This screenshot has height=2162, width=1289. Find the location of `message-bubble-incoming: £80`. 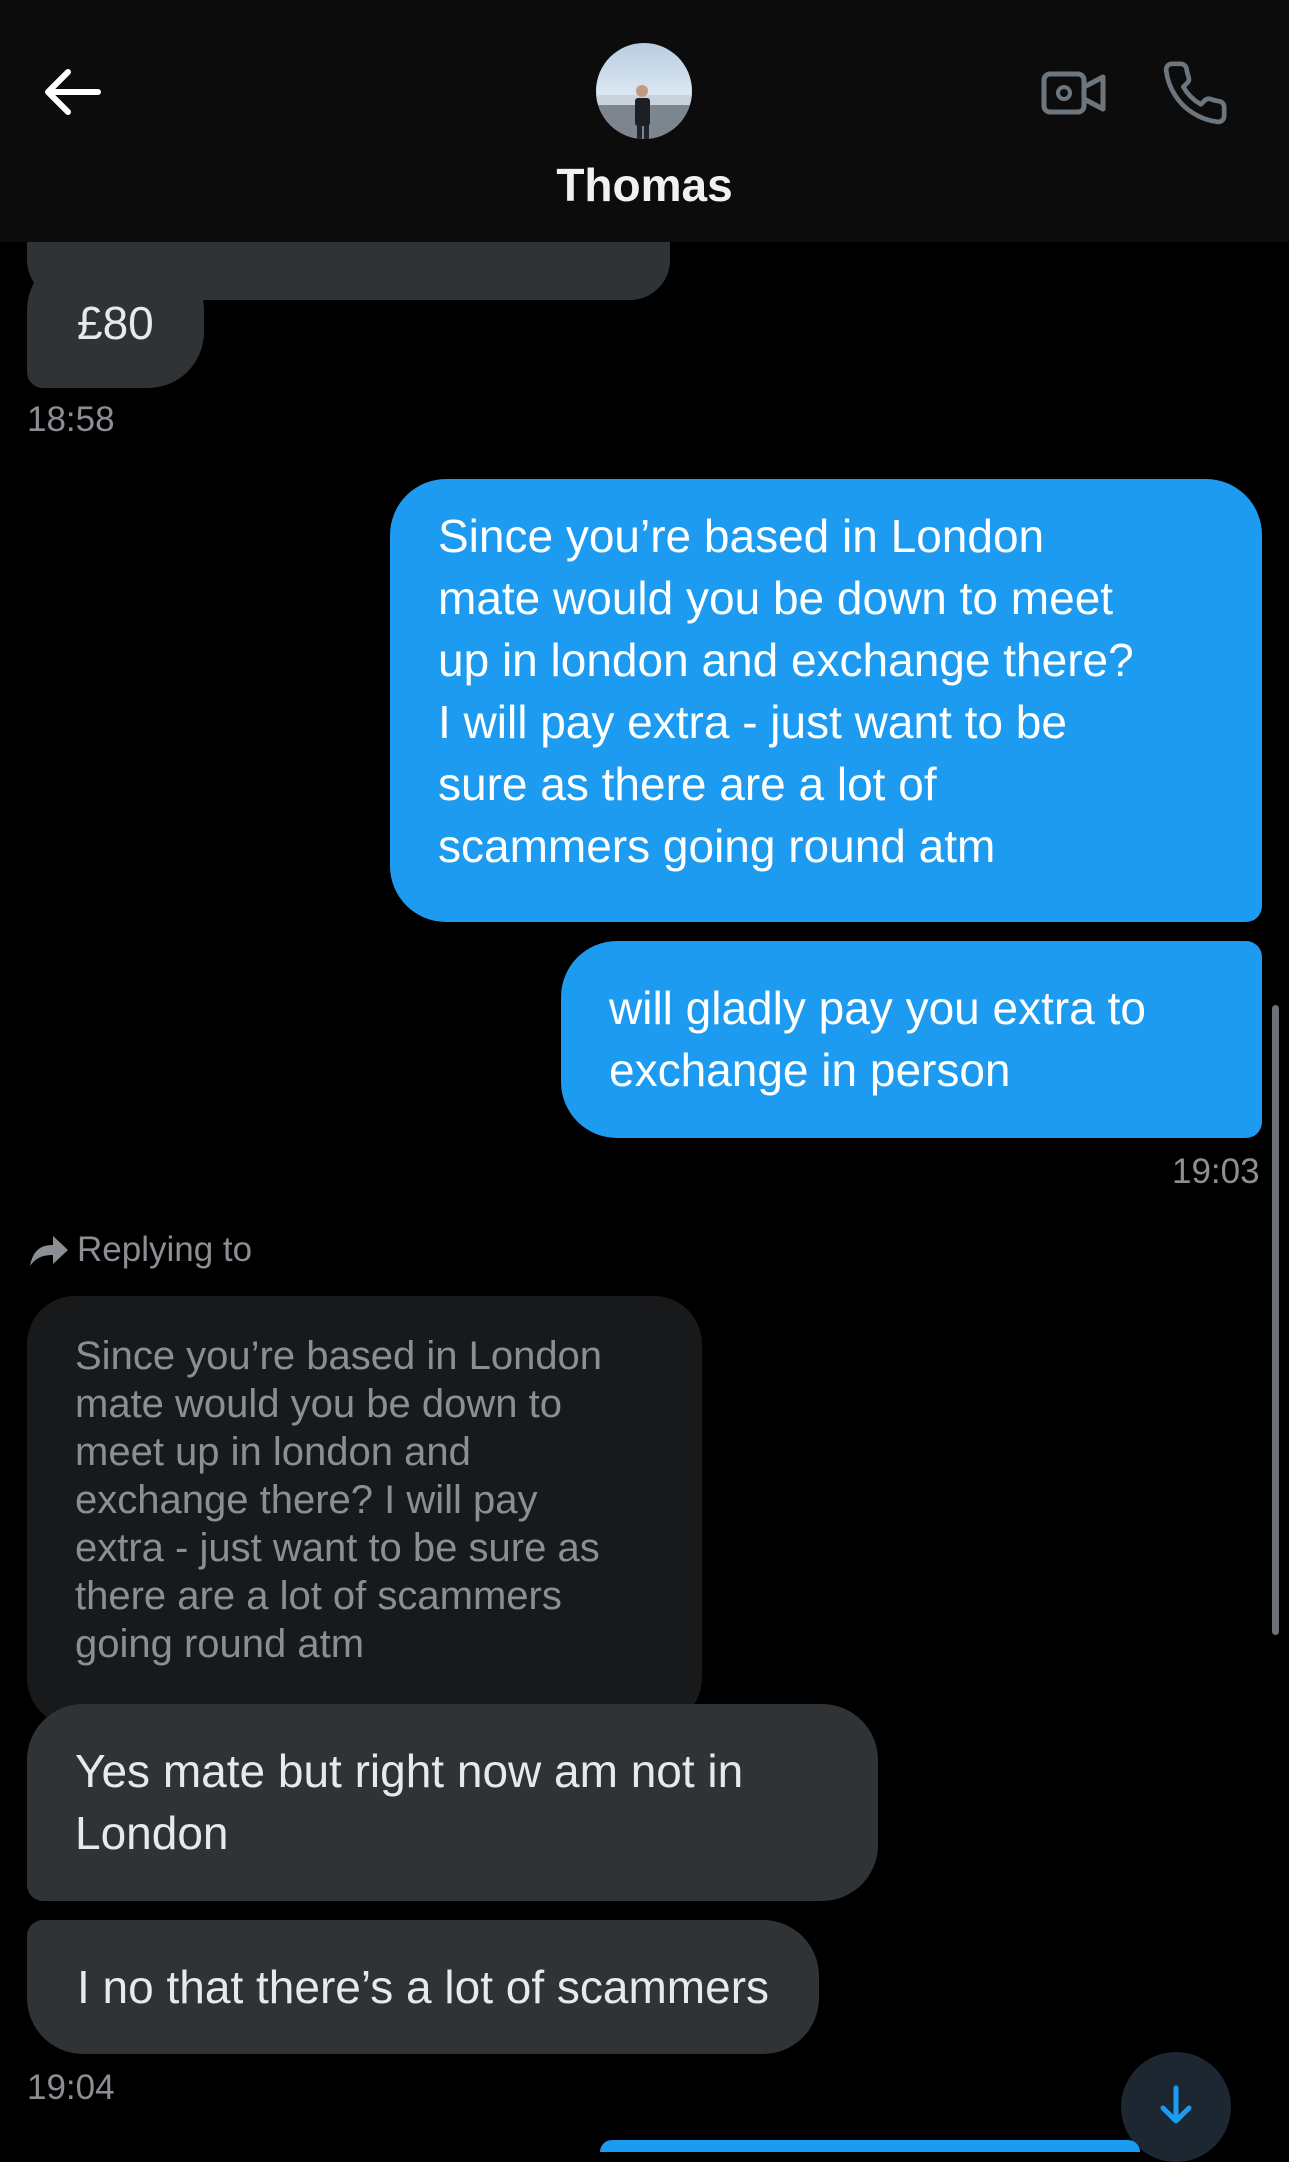

message-bubble-incoming: £80 is located at coordinates (115, 321).